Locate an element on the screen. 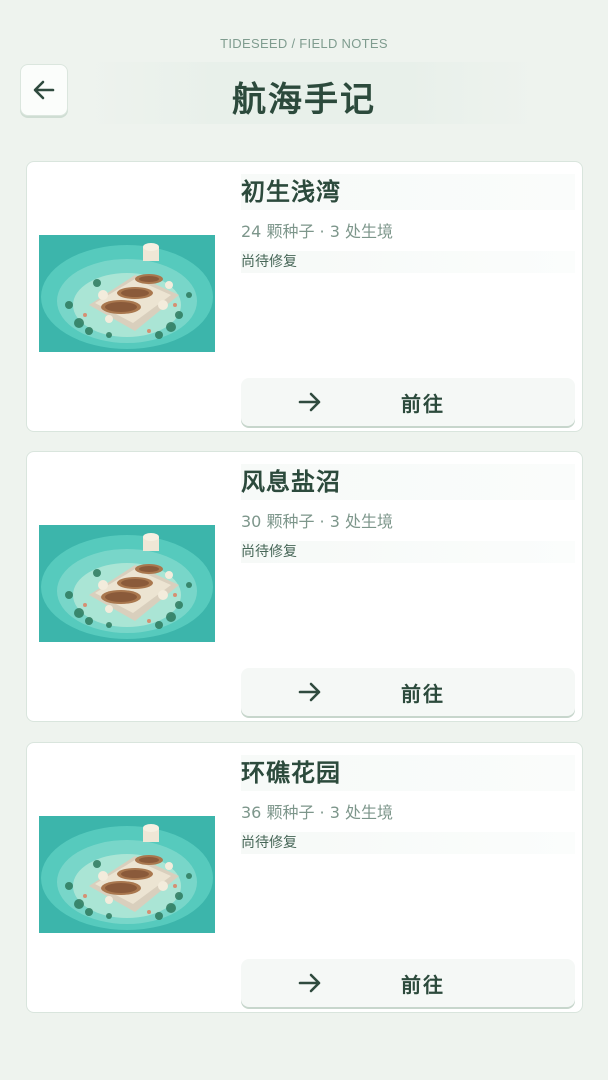  card-title: 风息盐沼 is located at coordinates (408, 482).